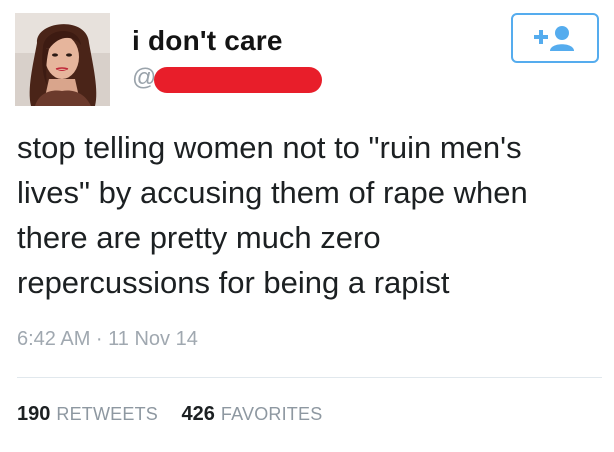 This screenshot has height=452, width=614. I want to click on avatar-image, so click(62, 59).